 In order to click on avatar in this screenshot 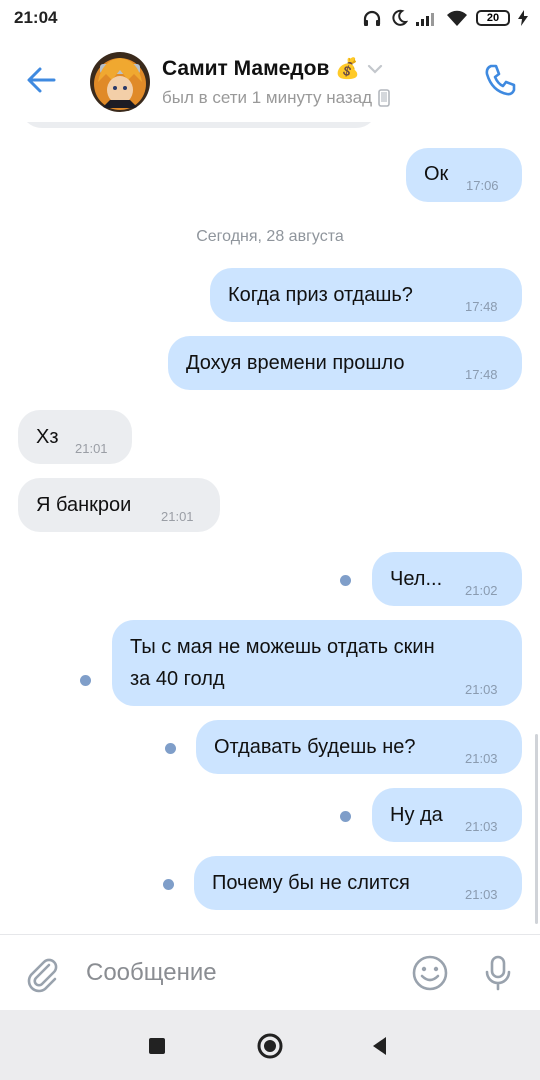, I will do `click(120, 82)`.